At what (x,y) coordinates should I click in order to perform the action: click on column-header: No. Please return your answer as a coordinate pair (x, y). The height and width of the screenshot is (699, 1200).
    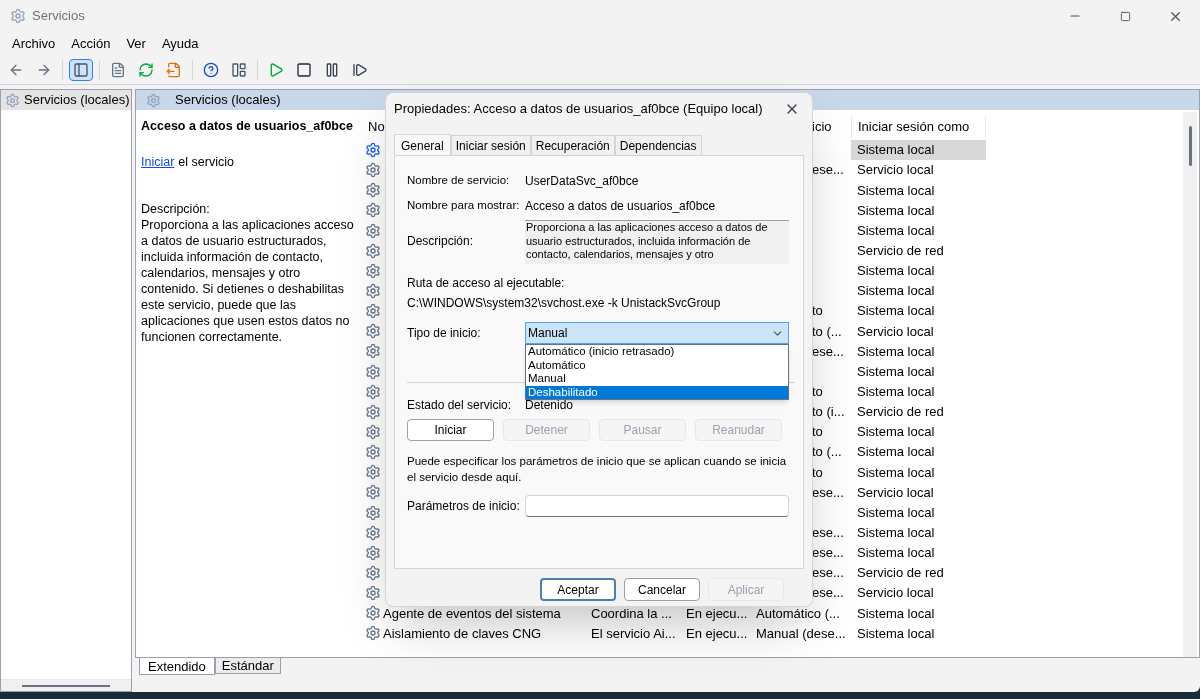
    Looking at the image, I should click on (376, 127).